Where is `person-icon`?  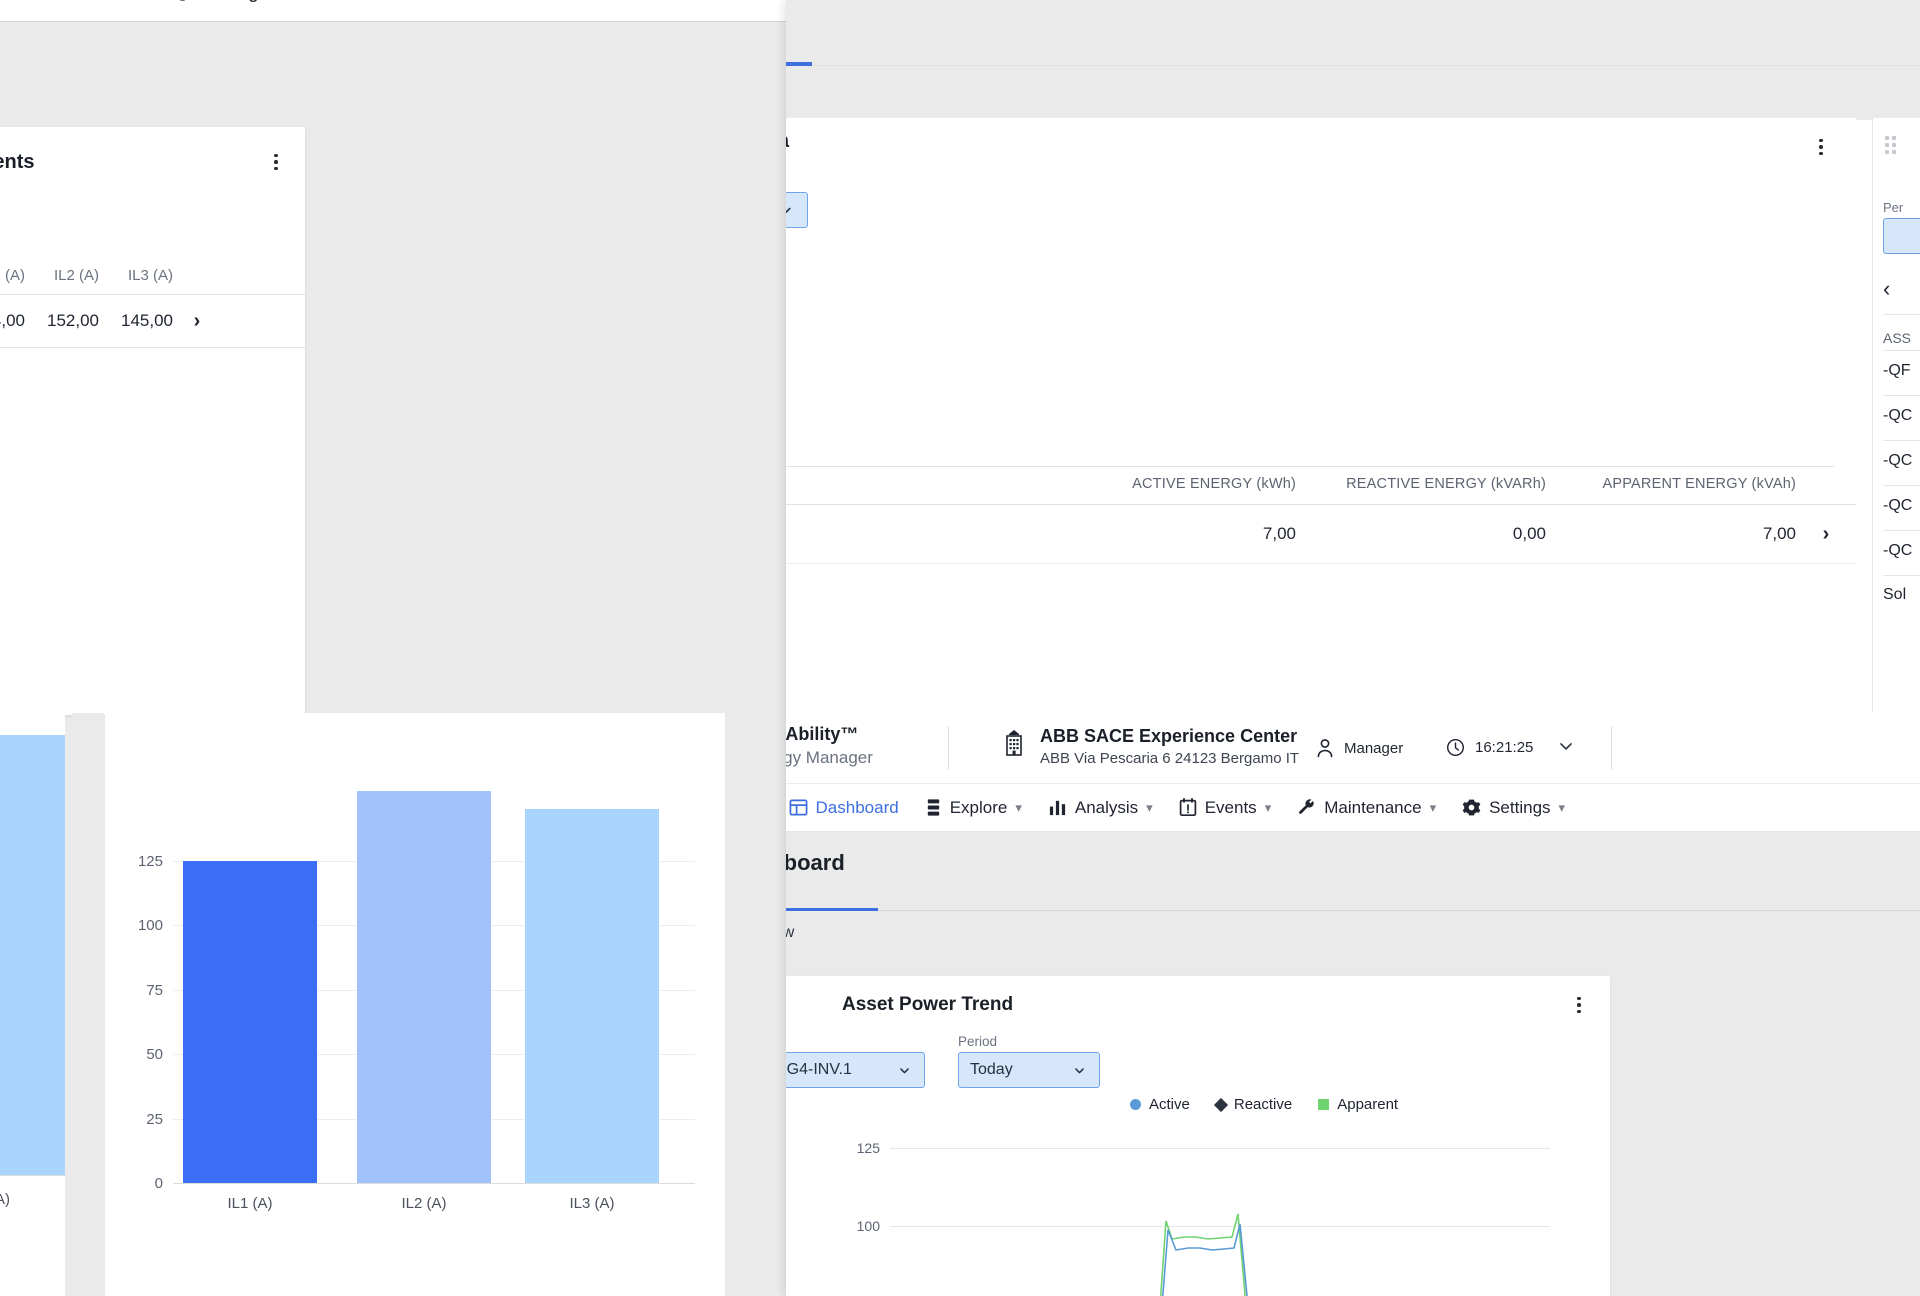
person-icon is located at coordinates (1325, 748).